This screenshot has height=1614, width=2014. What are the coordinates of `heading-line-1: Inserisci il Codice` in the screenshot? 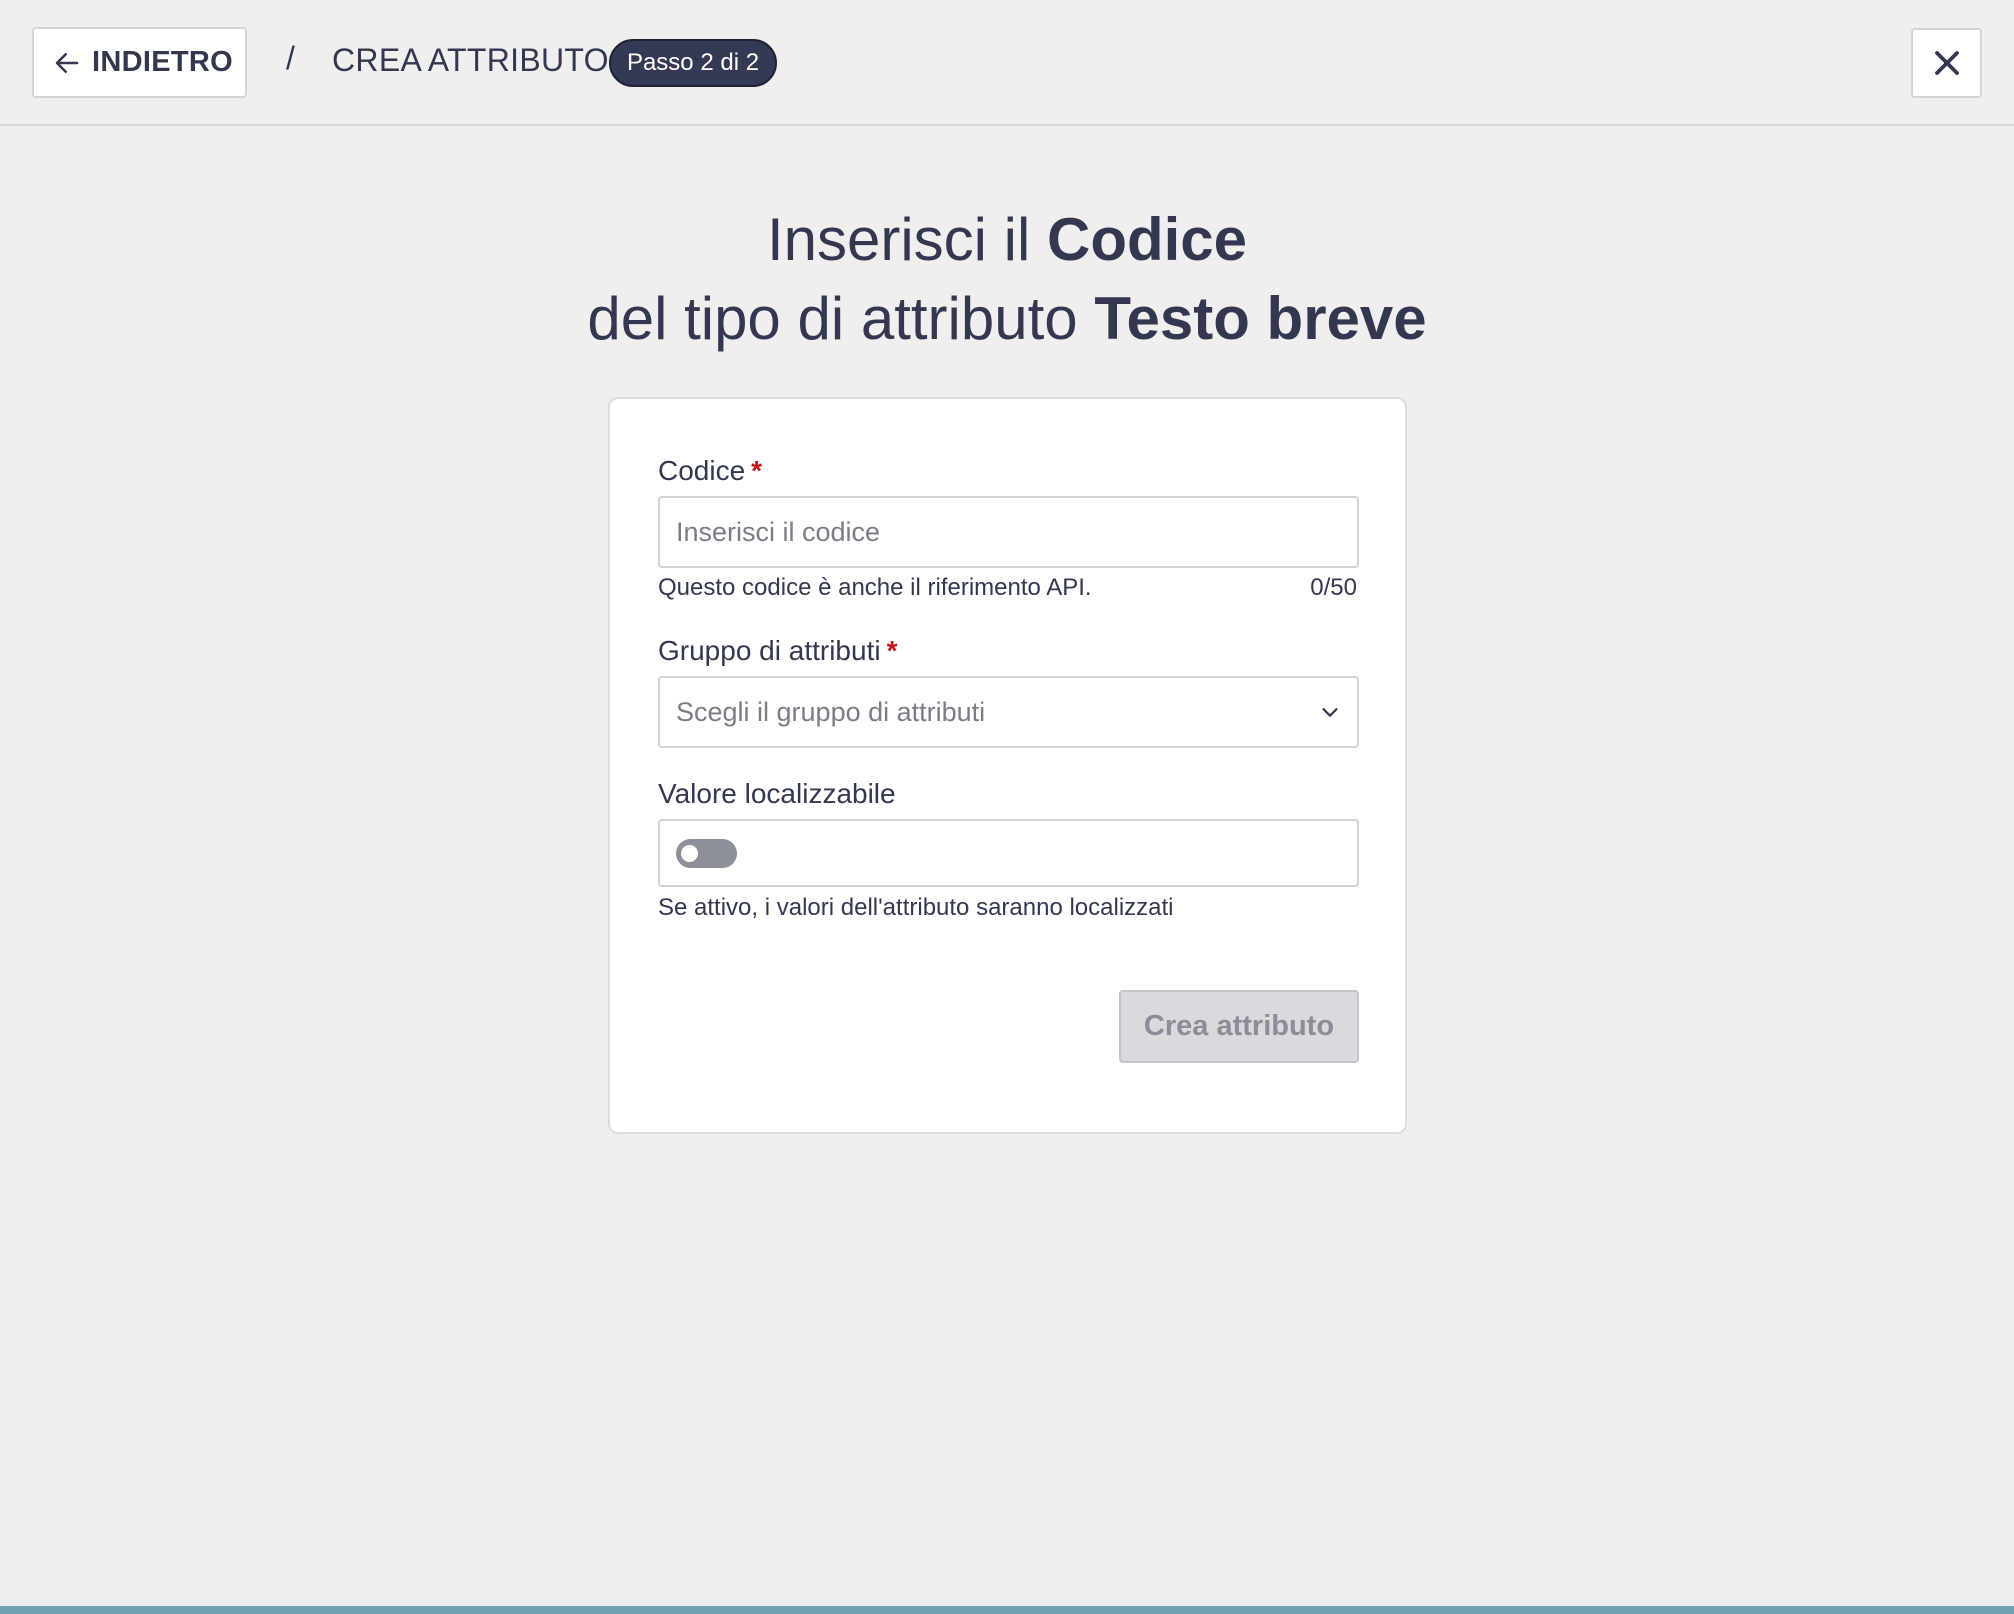 It's located at (1007, 239).